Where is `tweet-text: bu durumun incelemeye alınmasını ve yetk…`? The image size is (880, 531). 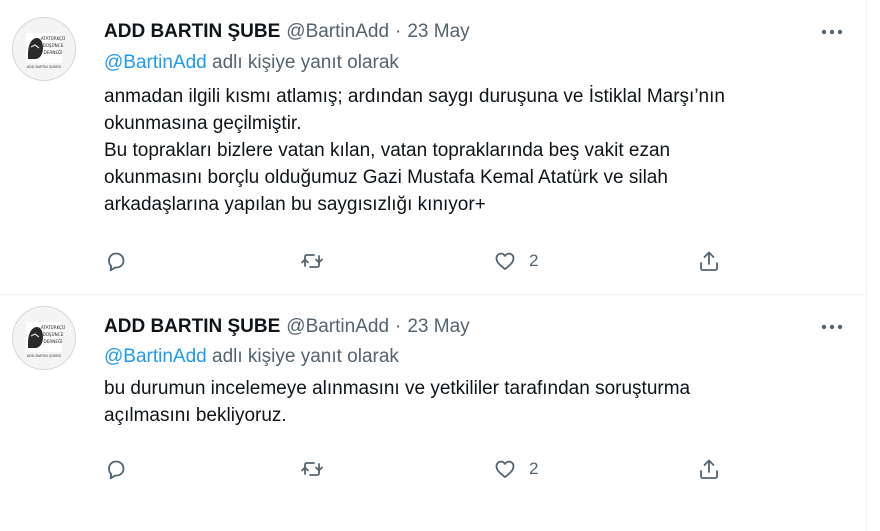
tweet-text: bu durumun incelemeye alınmasını ve yetk… is located at coordinates (454, 402).